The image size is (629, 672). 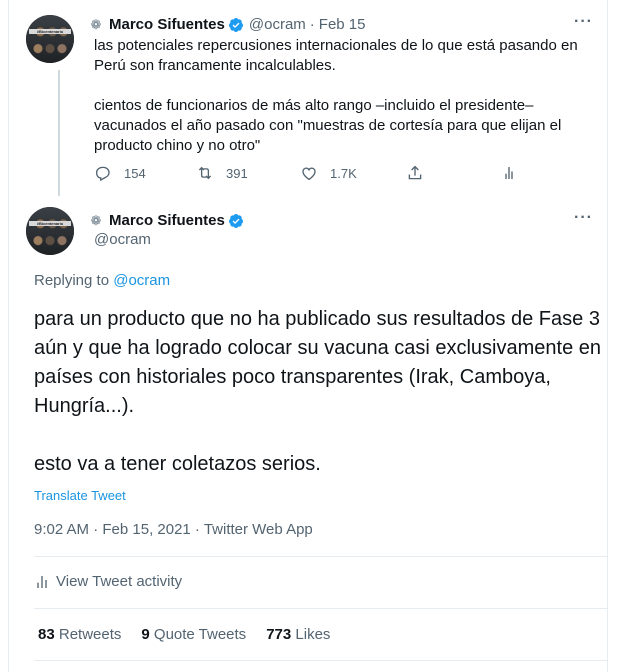 I want to click on reply-icon, so click(x=102, y=174).